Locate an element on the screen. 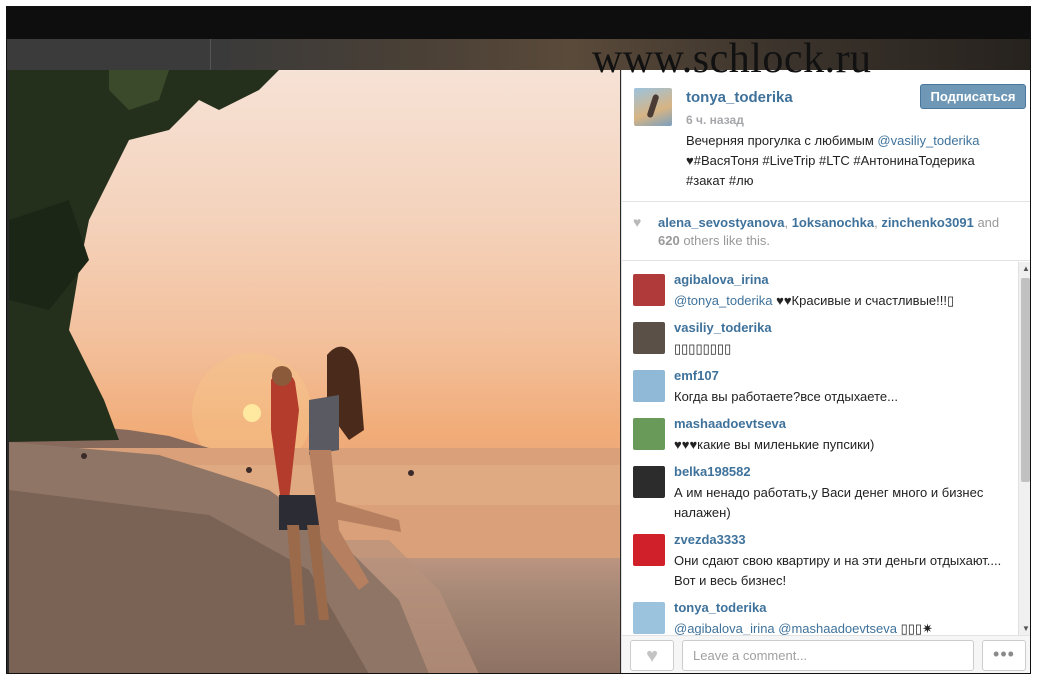 This screenshot has width=1039, height=682. comment-footer: ♥ ••• is located at coordinates (826, 654).